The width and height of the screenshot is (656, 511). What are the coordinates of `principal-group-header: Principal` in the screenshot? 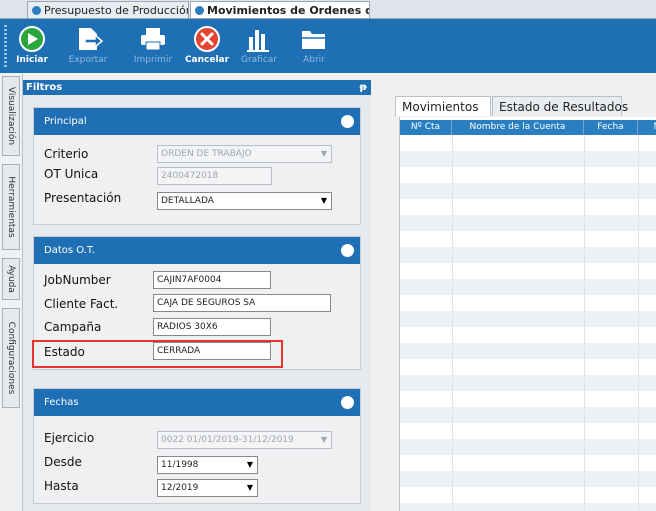 It's located at (197, 121).